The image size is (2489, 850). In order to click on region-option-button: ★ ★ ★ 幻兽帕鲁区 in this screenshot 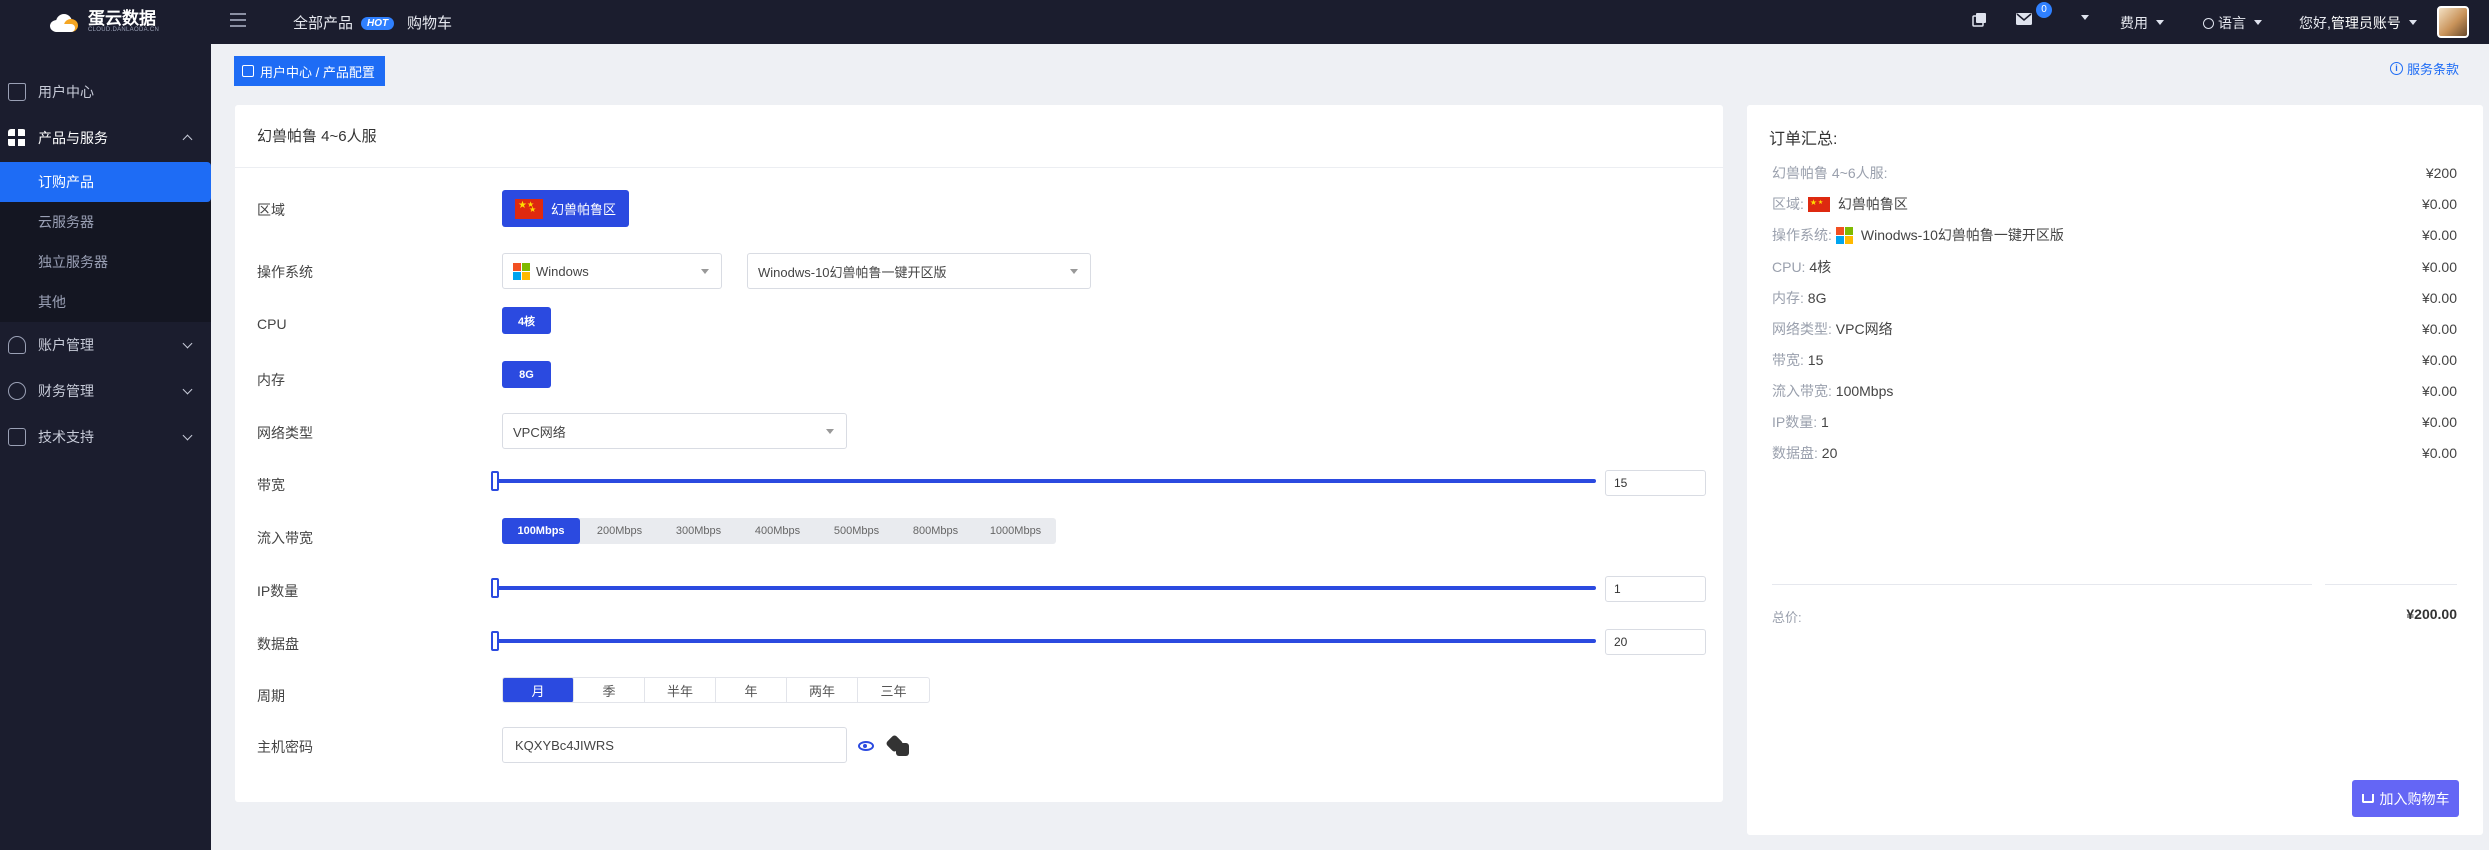, I will do `click(565, 208)`.